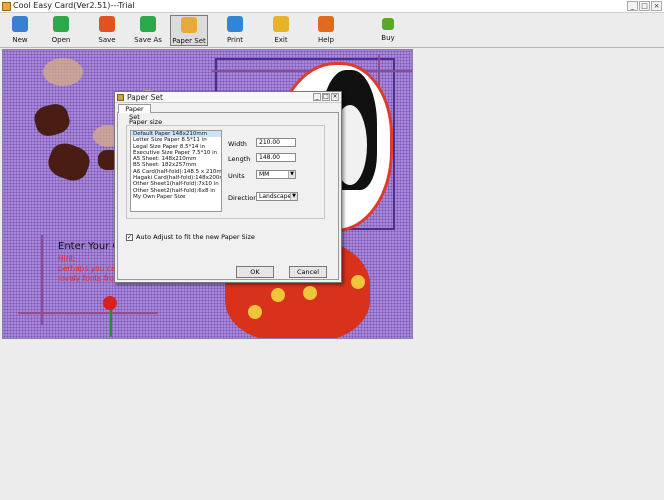  I want to click on new-icon, so click(20, 24).